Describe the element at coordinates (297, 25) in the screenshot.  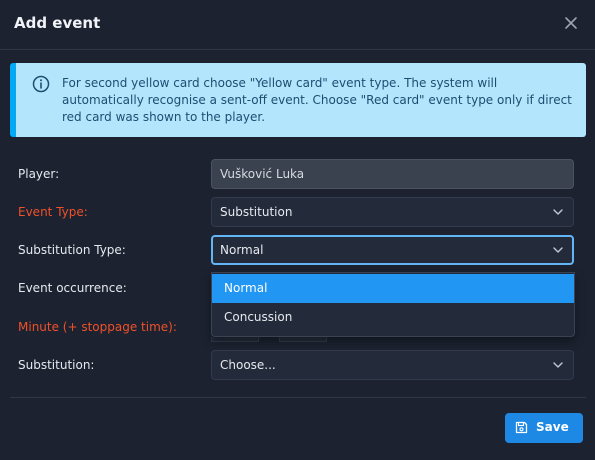
I see `dialog-header: Add event` at that location.